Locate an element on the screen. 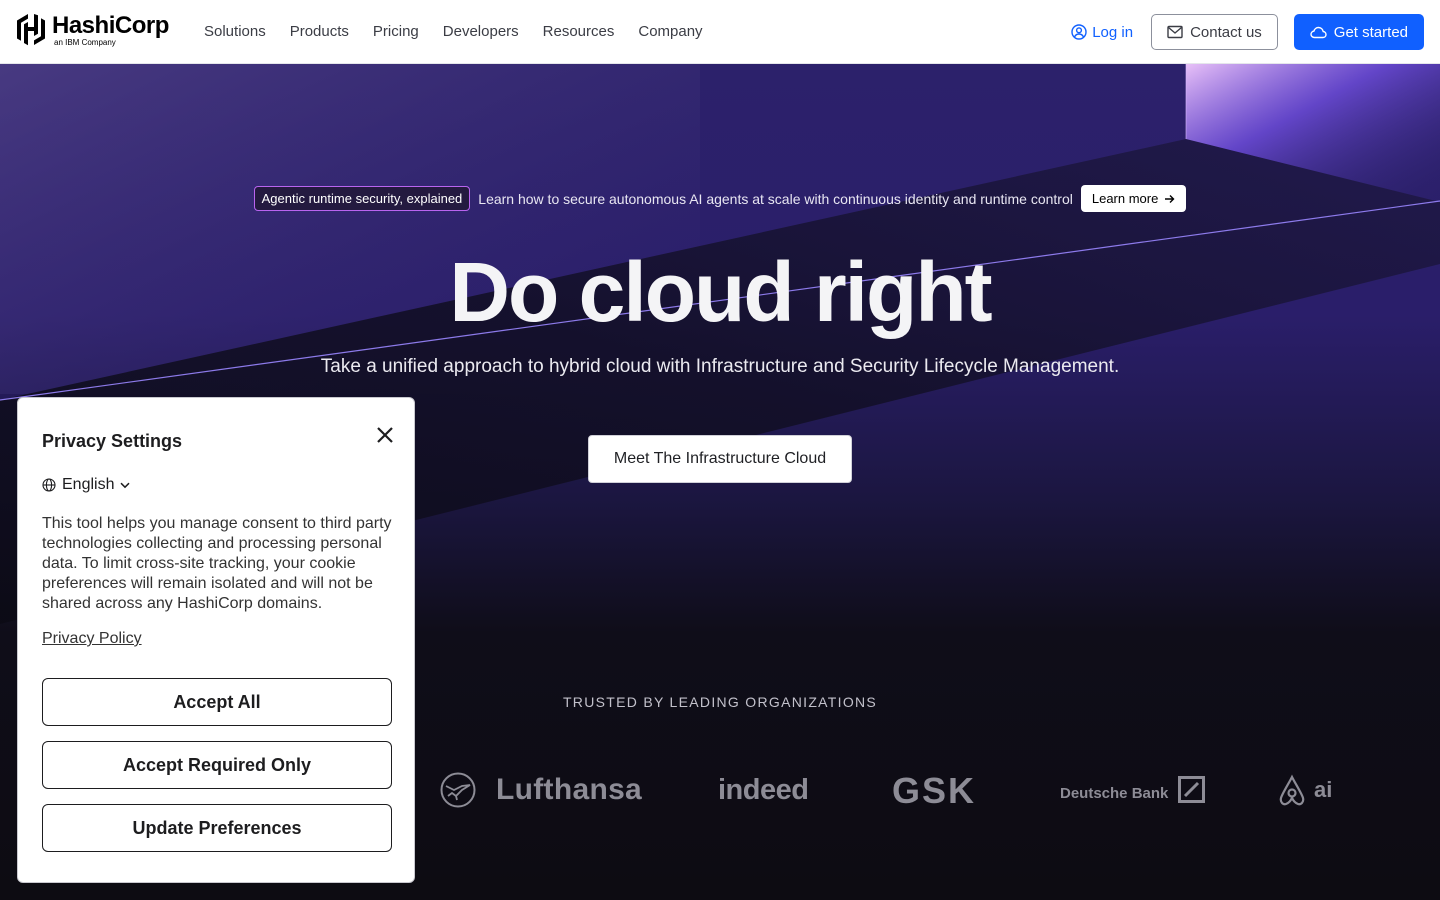  announcement-tag: Agentic runtime security, explained is located at coordinates (362, 198).